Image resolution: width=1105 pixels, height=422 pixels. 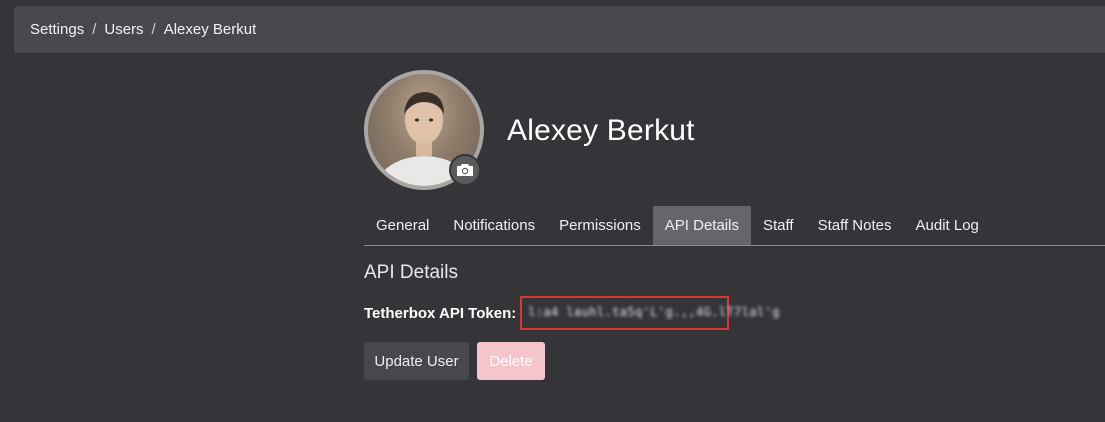 I want to click on camera-icon, so click(x=465, y=170).